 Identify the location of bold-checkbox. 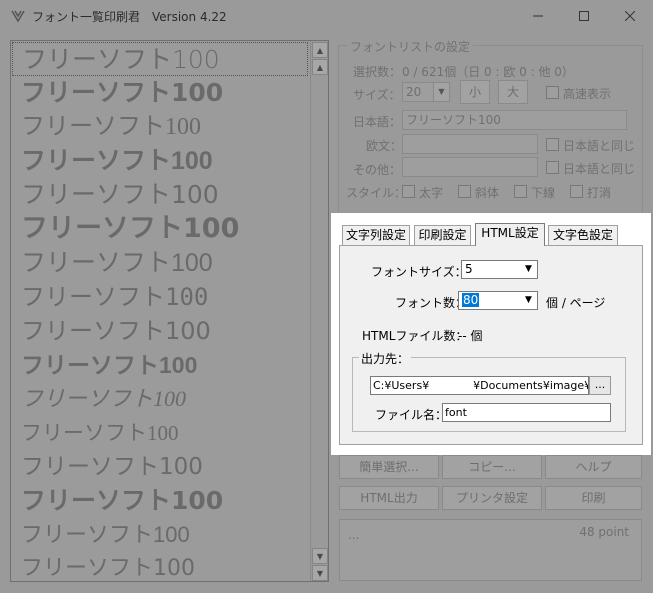
(408, 191).